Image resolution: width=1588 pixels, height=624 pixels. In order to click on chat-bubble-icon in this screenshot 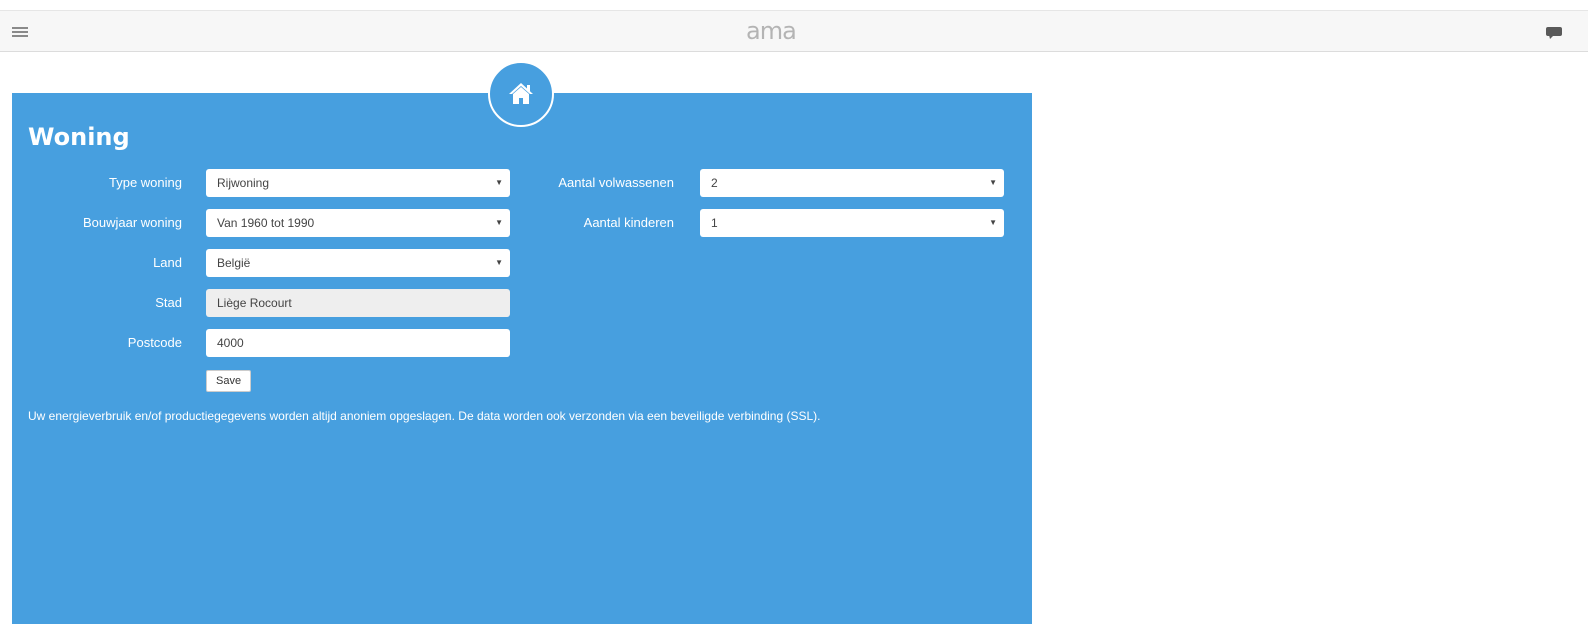, I will do `click(1554, 32)`.